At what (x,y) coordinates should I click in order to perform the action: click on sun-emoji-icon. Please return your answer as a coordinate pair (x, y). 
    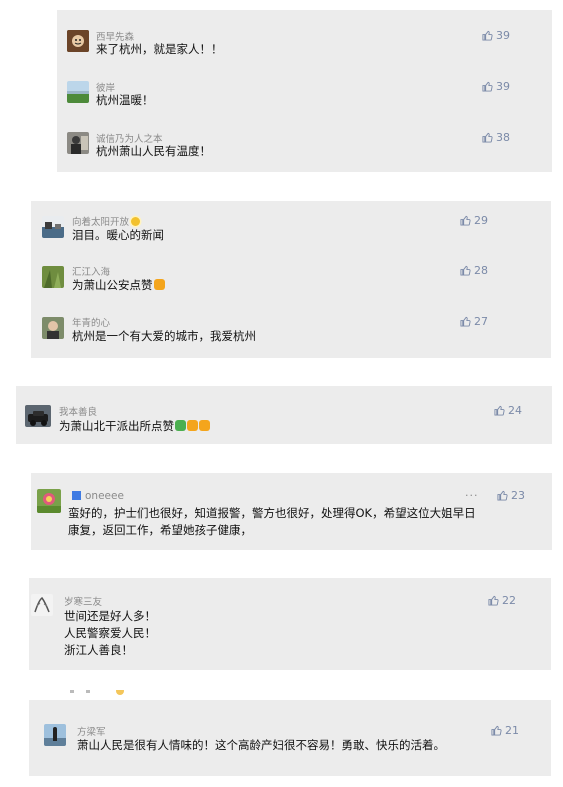
    Looking at the image, I should click on (136, 221).